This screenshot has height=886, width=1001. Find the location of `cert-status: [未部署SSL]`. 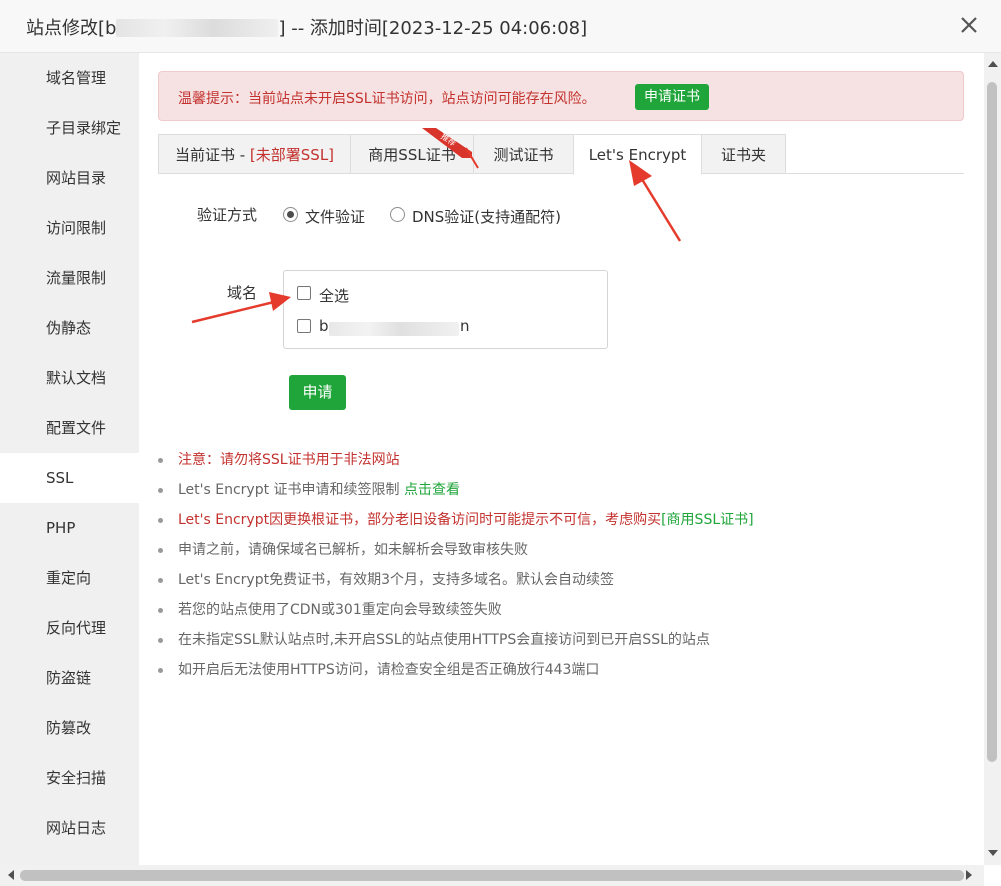

cert-status: [未部署SSL] is located at coordinates (292, 155).